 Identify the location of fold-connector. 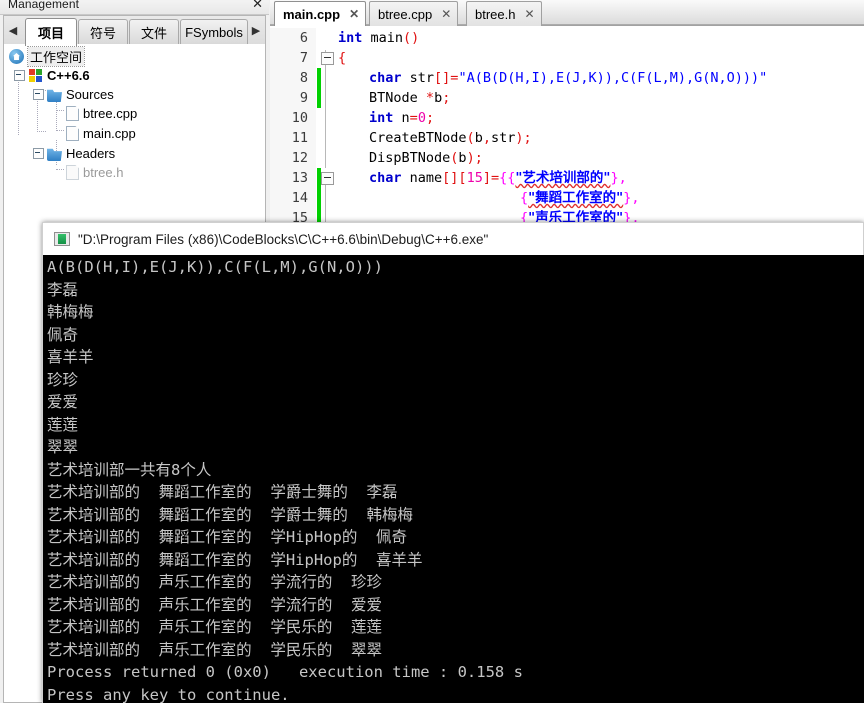
(325, 109).